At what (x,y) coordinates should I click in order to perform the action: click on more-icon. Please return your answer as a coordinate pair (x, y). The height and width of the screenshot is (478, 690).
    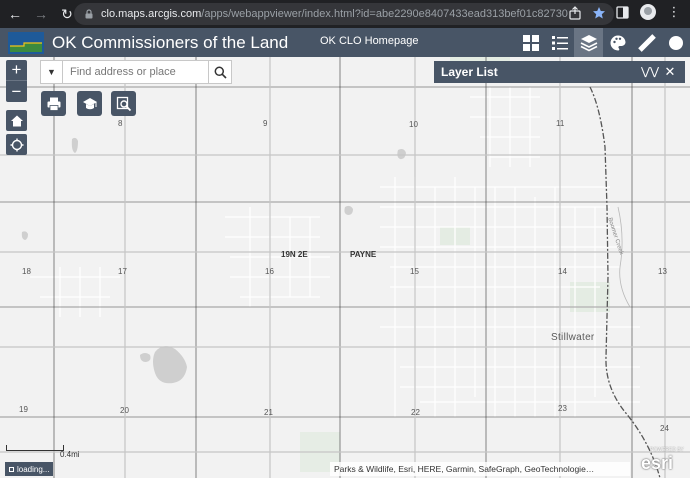
    Looking at the image, I should click on (675, 42).